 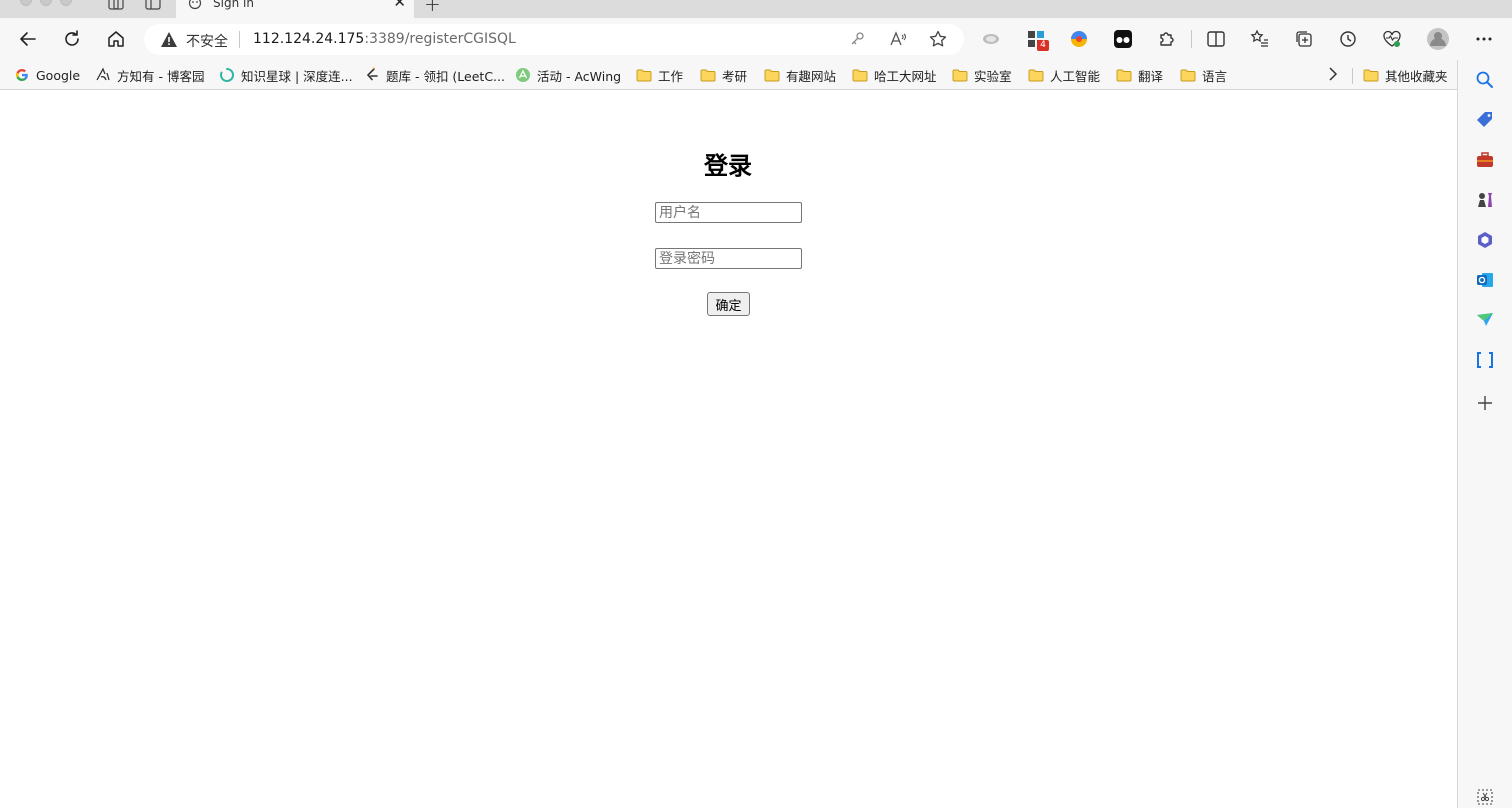 What do you see at coordinates (568, 75) in the screenshot?
I see `bookmark-acwing: 活动 - AcWing` at bounding box center [568, 75].